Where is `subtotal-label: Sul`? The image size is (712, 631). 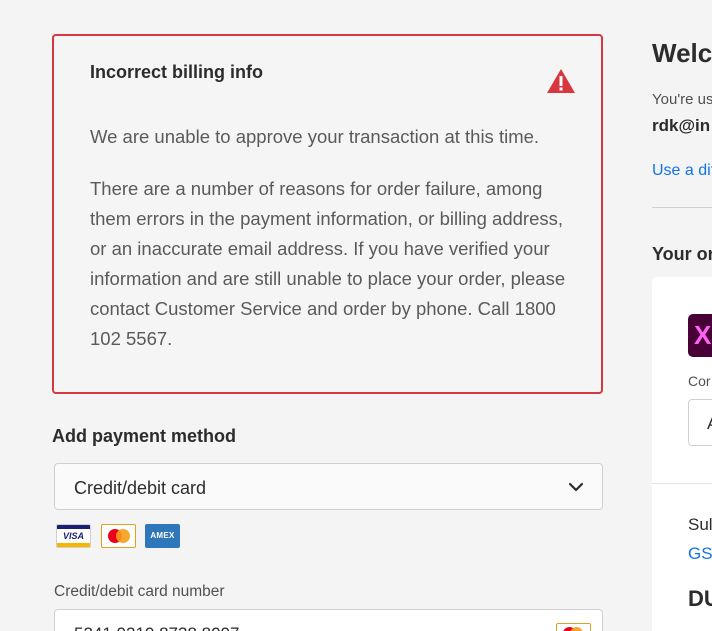
subtotal-label: Sul is located at coordinates (700, 524).